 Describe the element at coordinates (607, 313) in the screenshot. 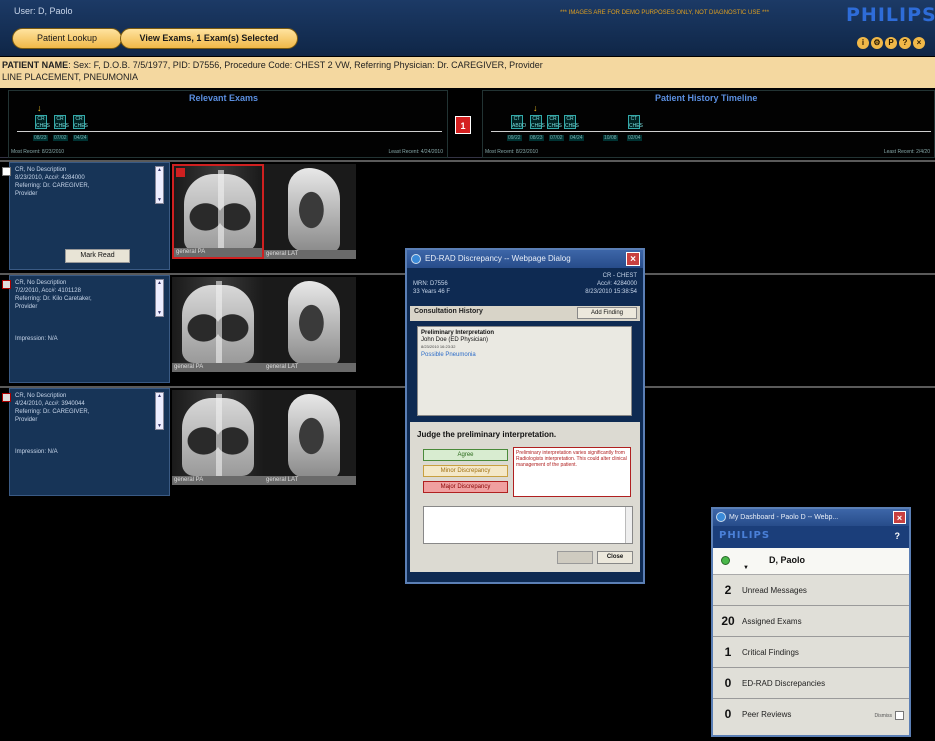

I see `add-finding-button: Add Finding` at that location.